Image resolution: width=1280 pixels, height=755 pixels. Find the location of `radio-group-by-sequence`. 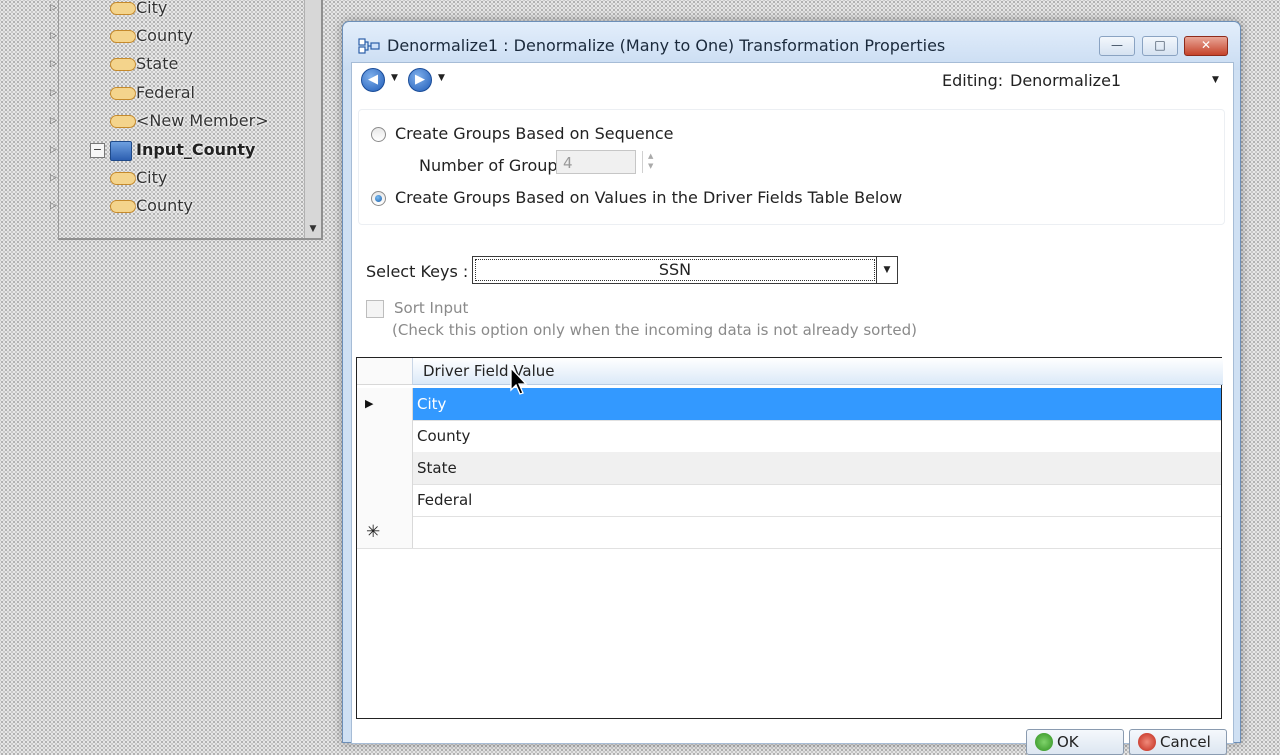

radio-group-by-sequence is located at coordinates (378, 134).